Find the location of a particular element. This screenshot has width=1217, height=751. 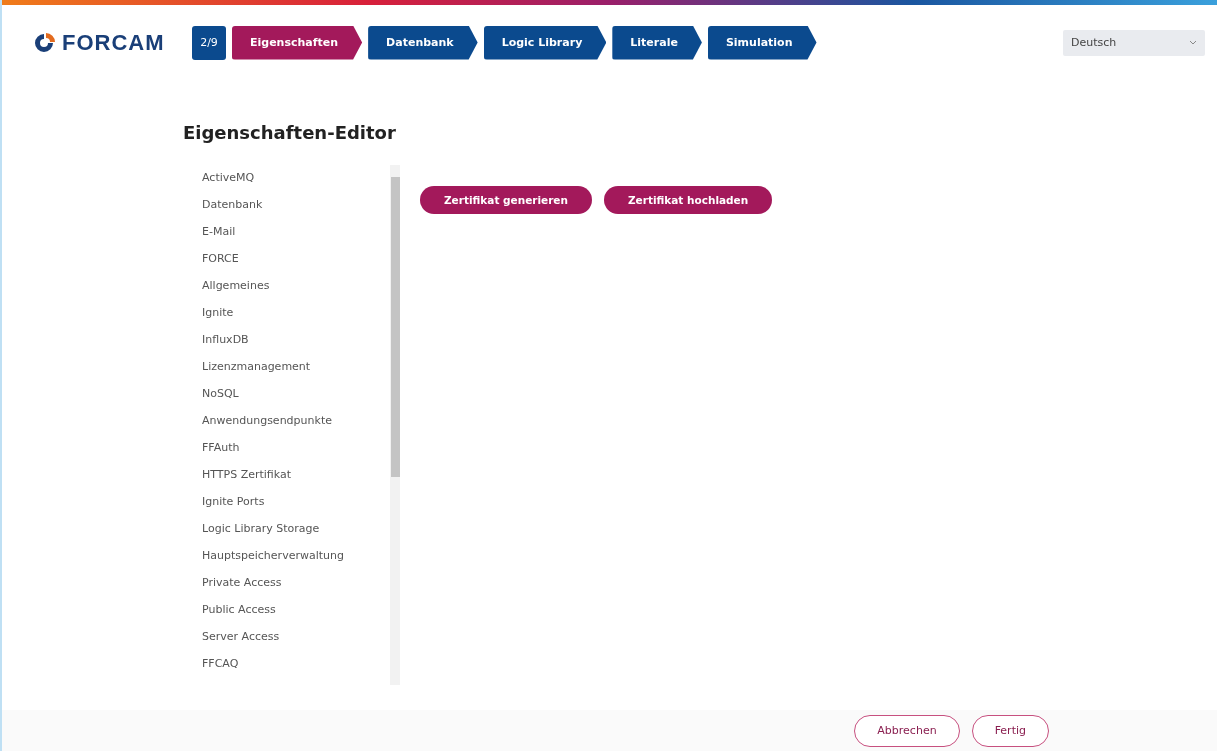

page-title: Eigenschaften-Editor is located at coordinates (290, 132).